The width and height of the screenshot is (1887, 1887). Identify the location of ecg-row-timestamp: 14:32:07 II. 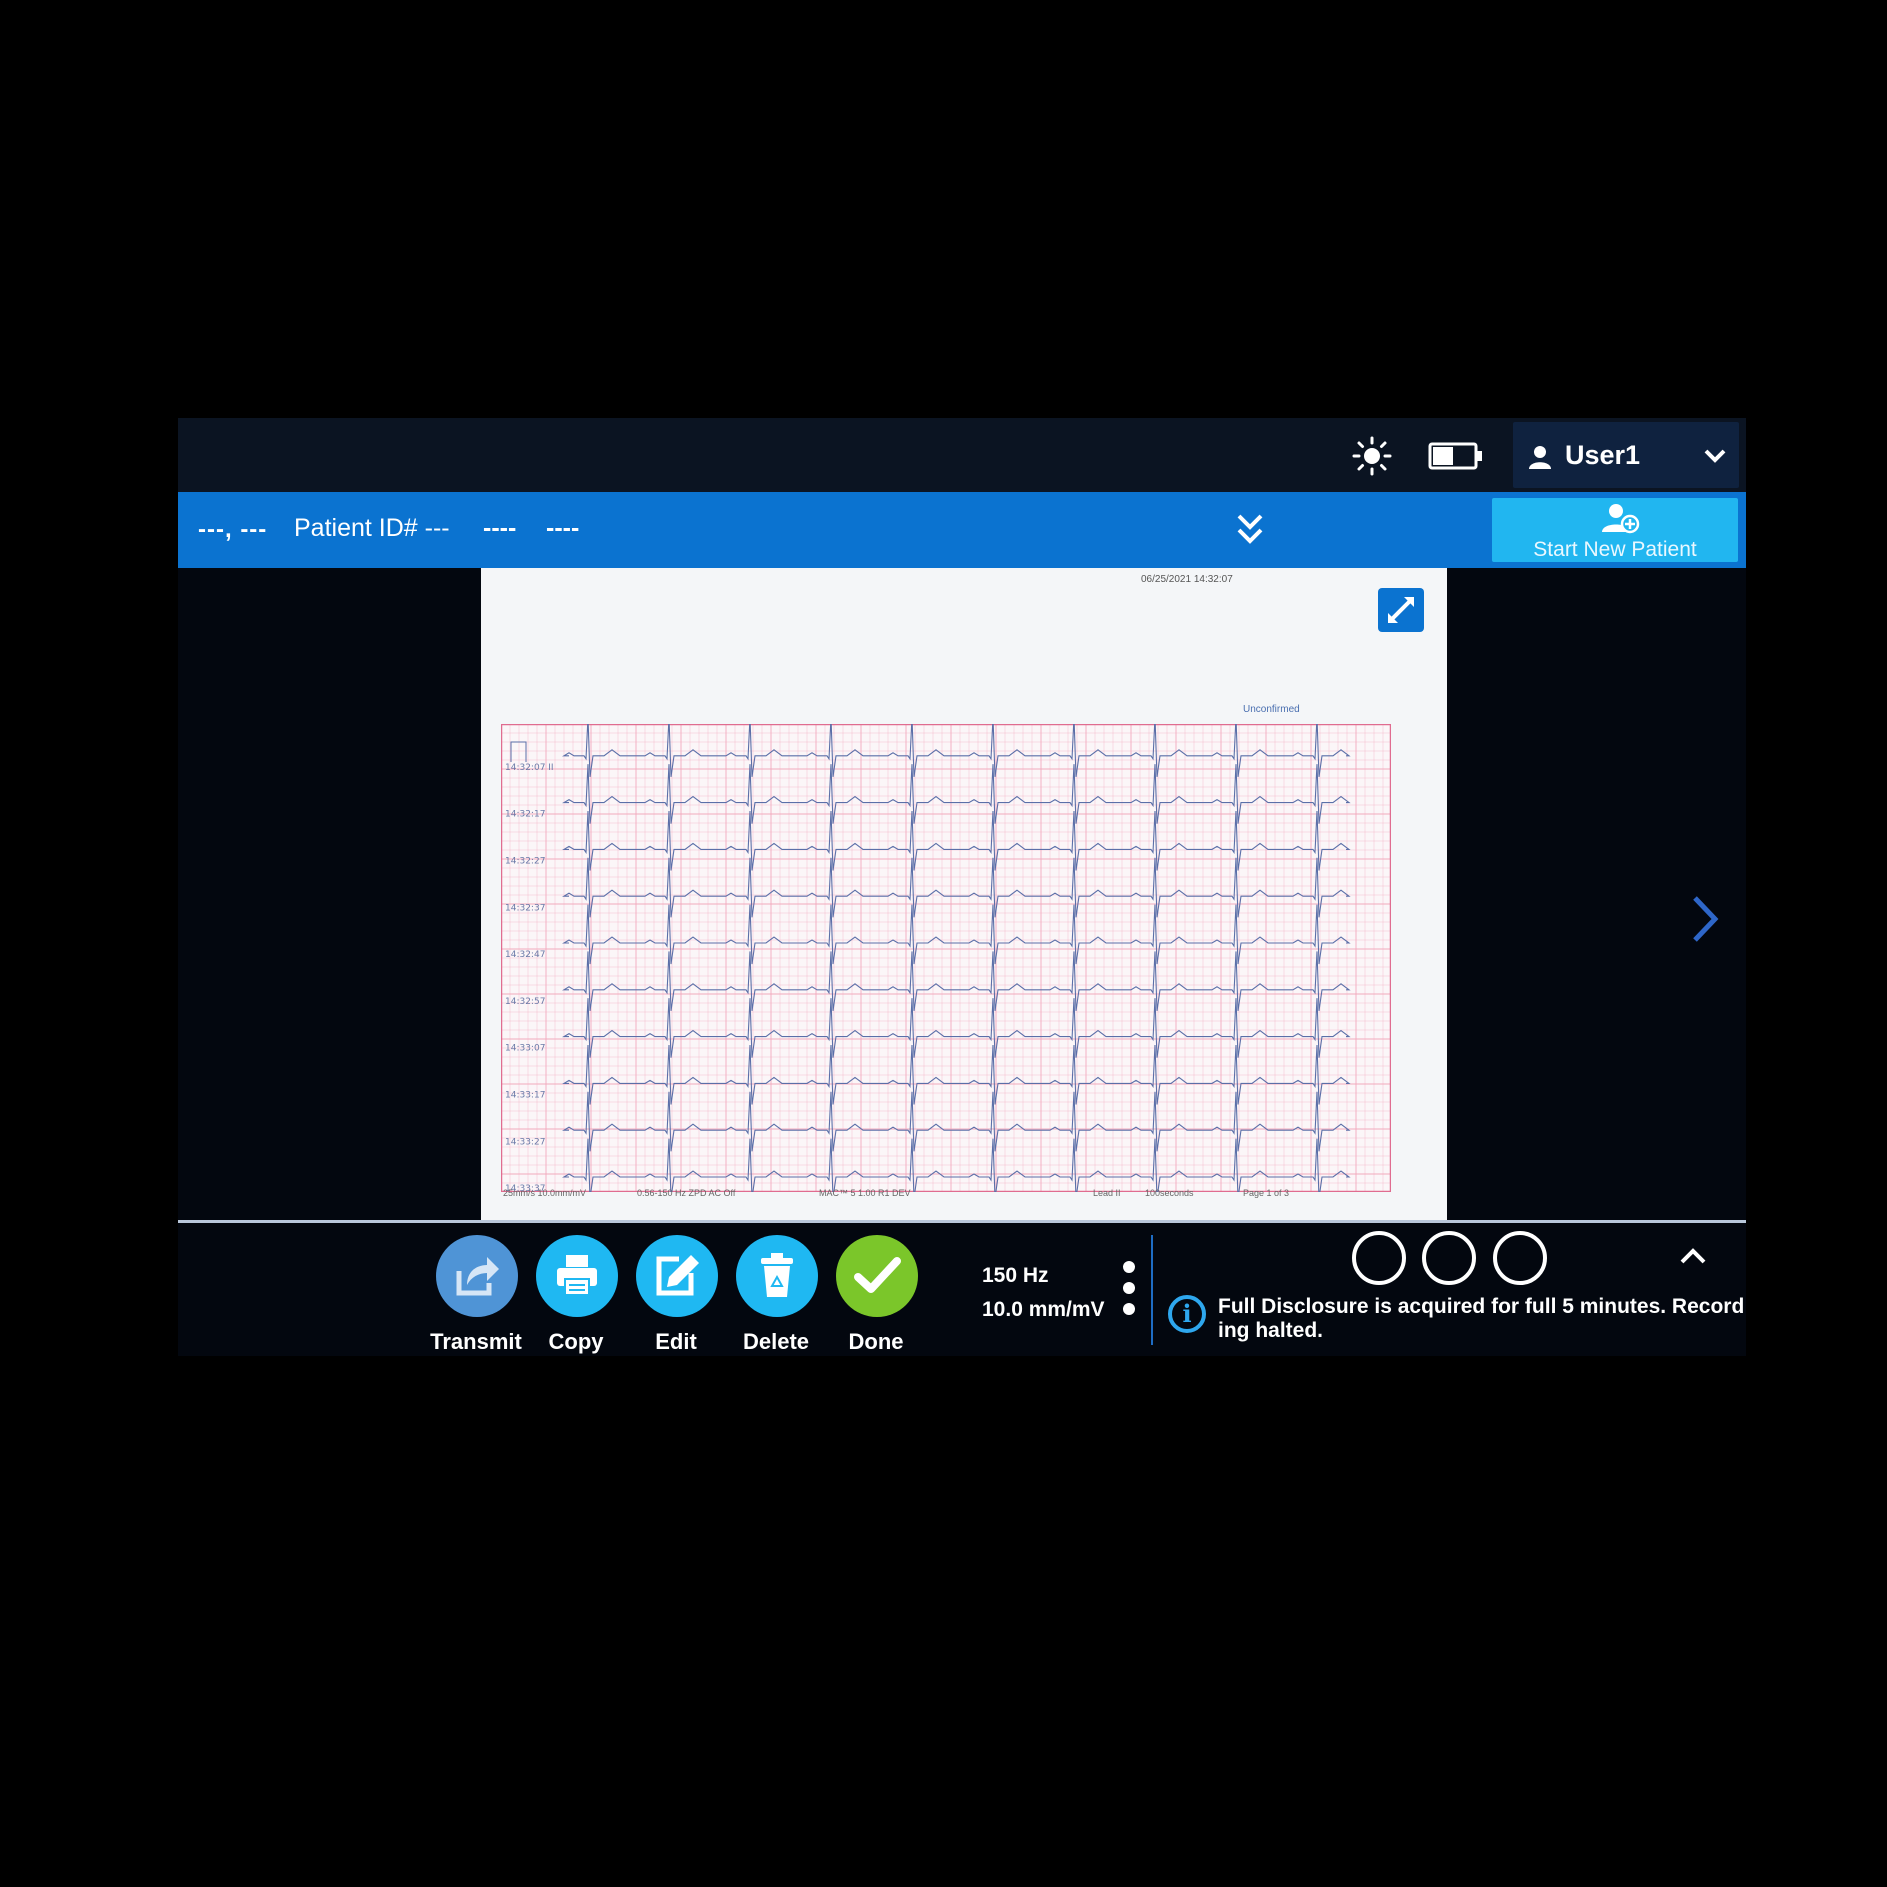
(529, 768).